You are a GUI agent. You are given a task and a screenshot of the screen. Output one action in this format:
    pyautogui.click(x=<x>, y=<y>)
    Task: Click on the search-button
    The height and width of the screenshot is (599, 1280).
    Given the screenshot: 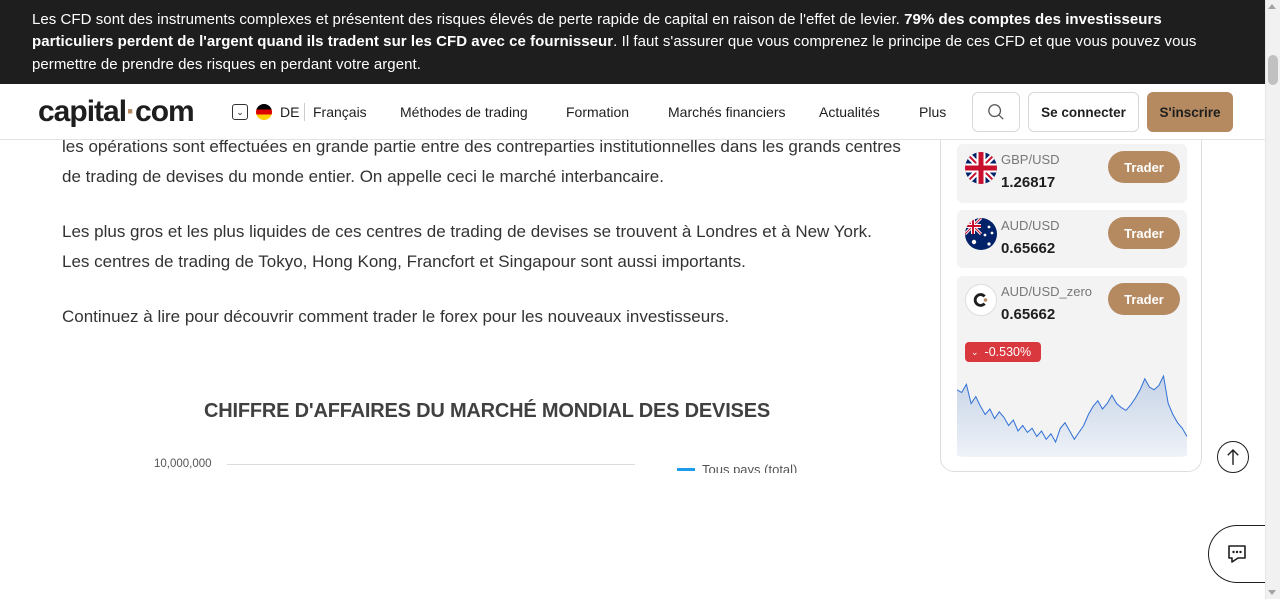 What is the action you would take?
    pyautogui.click(x=996, y=112)
    